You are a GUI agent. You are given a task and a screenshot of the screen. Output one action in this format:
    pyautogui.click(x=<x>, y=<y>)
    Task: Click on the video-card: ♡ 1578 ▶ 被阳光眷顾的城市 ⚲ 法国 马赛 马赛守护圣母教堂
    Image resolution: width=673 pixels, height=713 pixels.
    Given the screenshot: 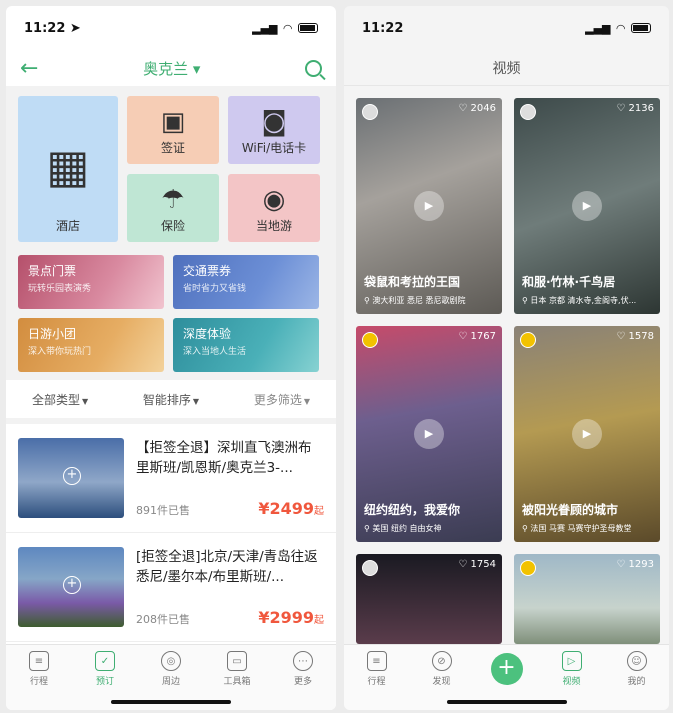 What is the action you would take?
    pyautogui.click(x=587, y=434)
    